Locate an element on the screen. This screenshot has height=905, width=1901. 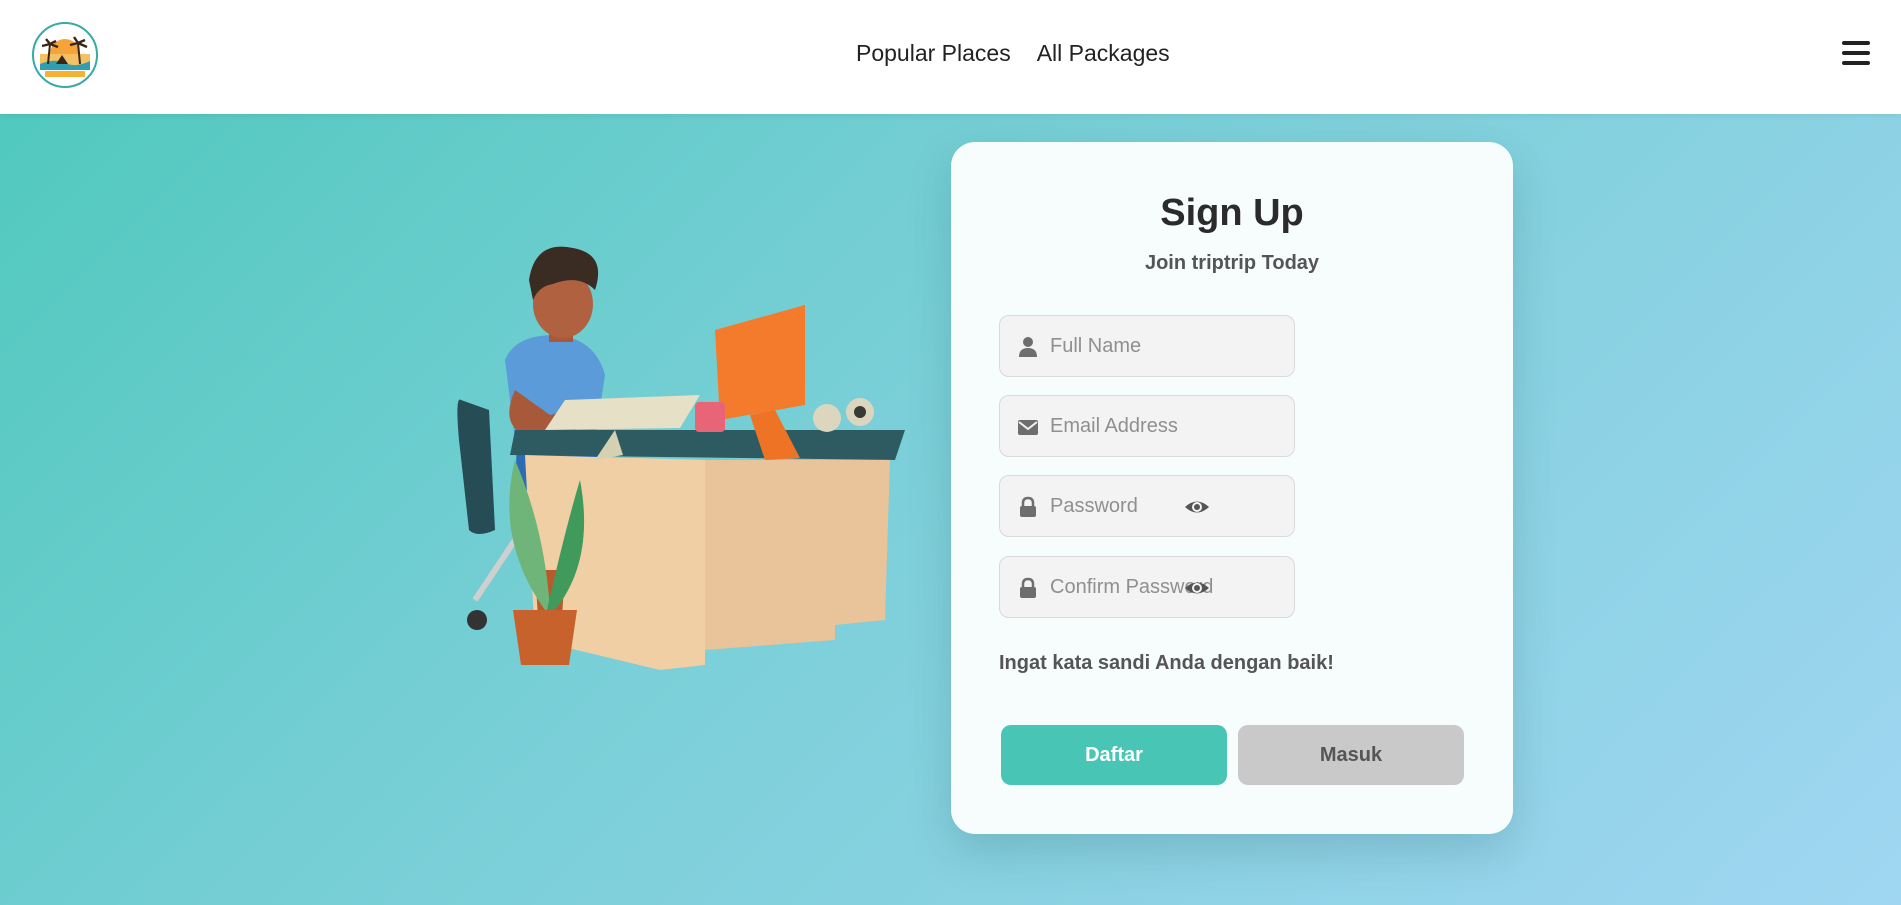
confirm-password-field is located at coordinates (1147, 587).